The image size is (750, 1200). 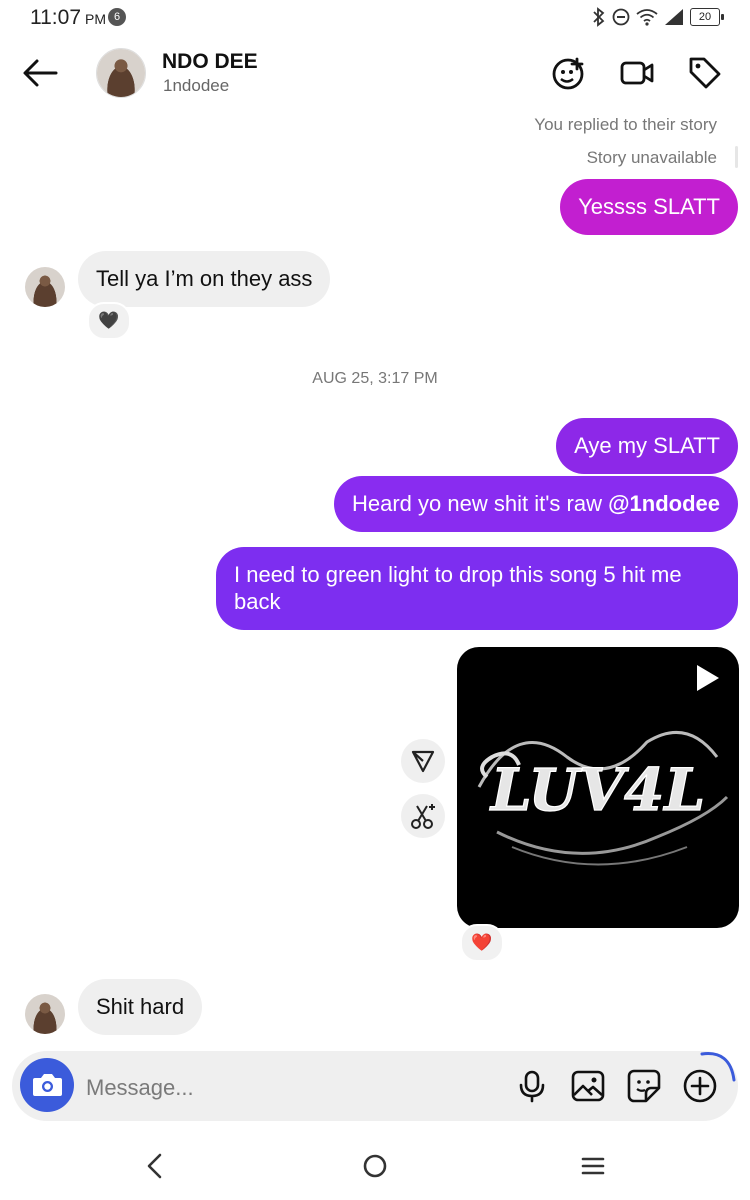 I want to click on nav-menu-icon, so click(x=593, y=1166).